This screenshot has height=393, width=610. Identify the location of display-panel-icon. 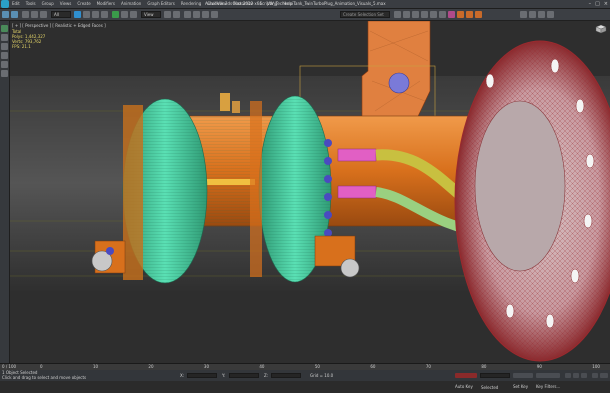
(4, 64).